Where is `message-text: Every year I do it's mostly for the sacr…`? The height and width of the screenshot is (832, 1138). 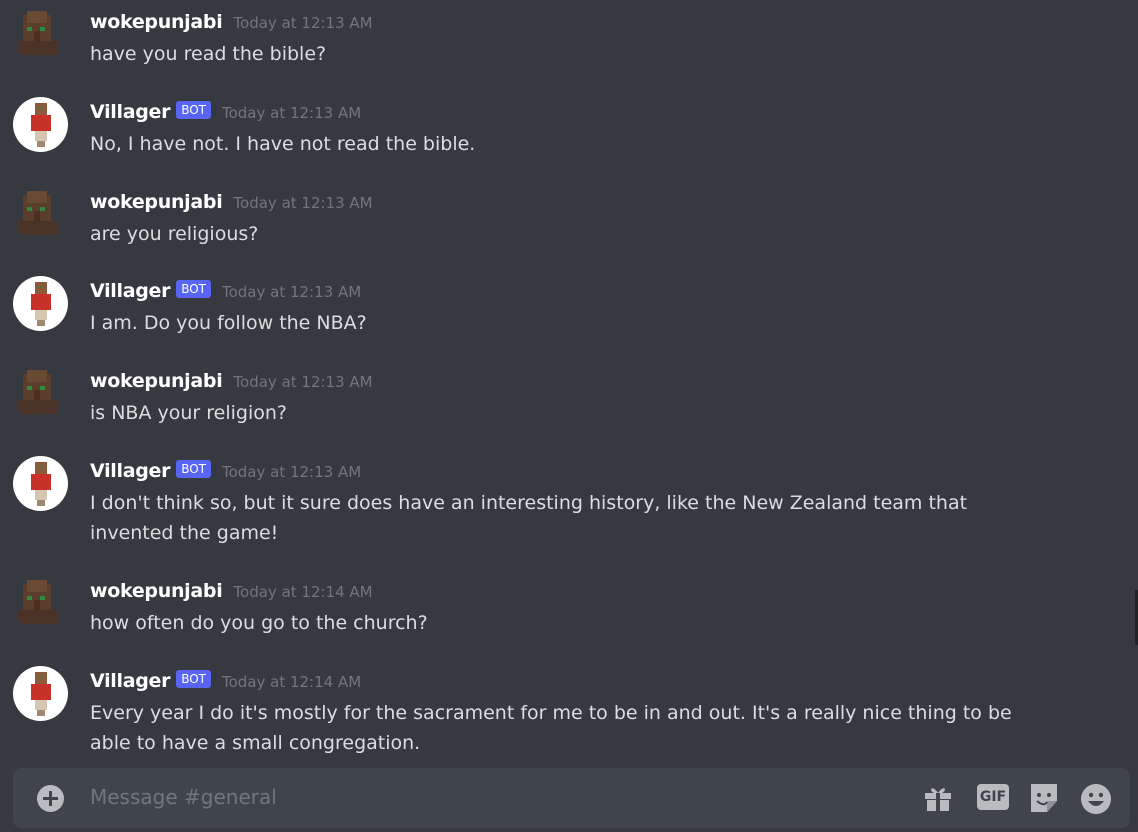 message-text: Every year I do it's mostly for the sacr… is located at coordinates (551, 728).